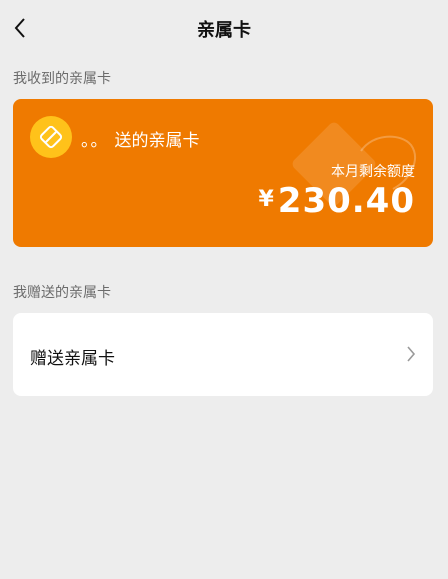 This screenshot has width=448, height=579. I want to click on remaining-amount: ¥230.40, so click(336, 201).